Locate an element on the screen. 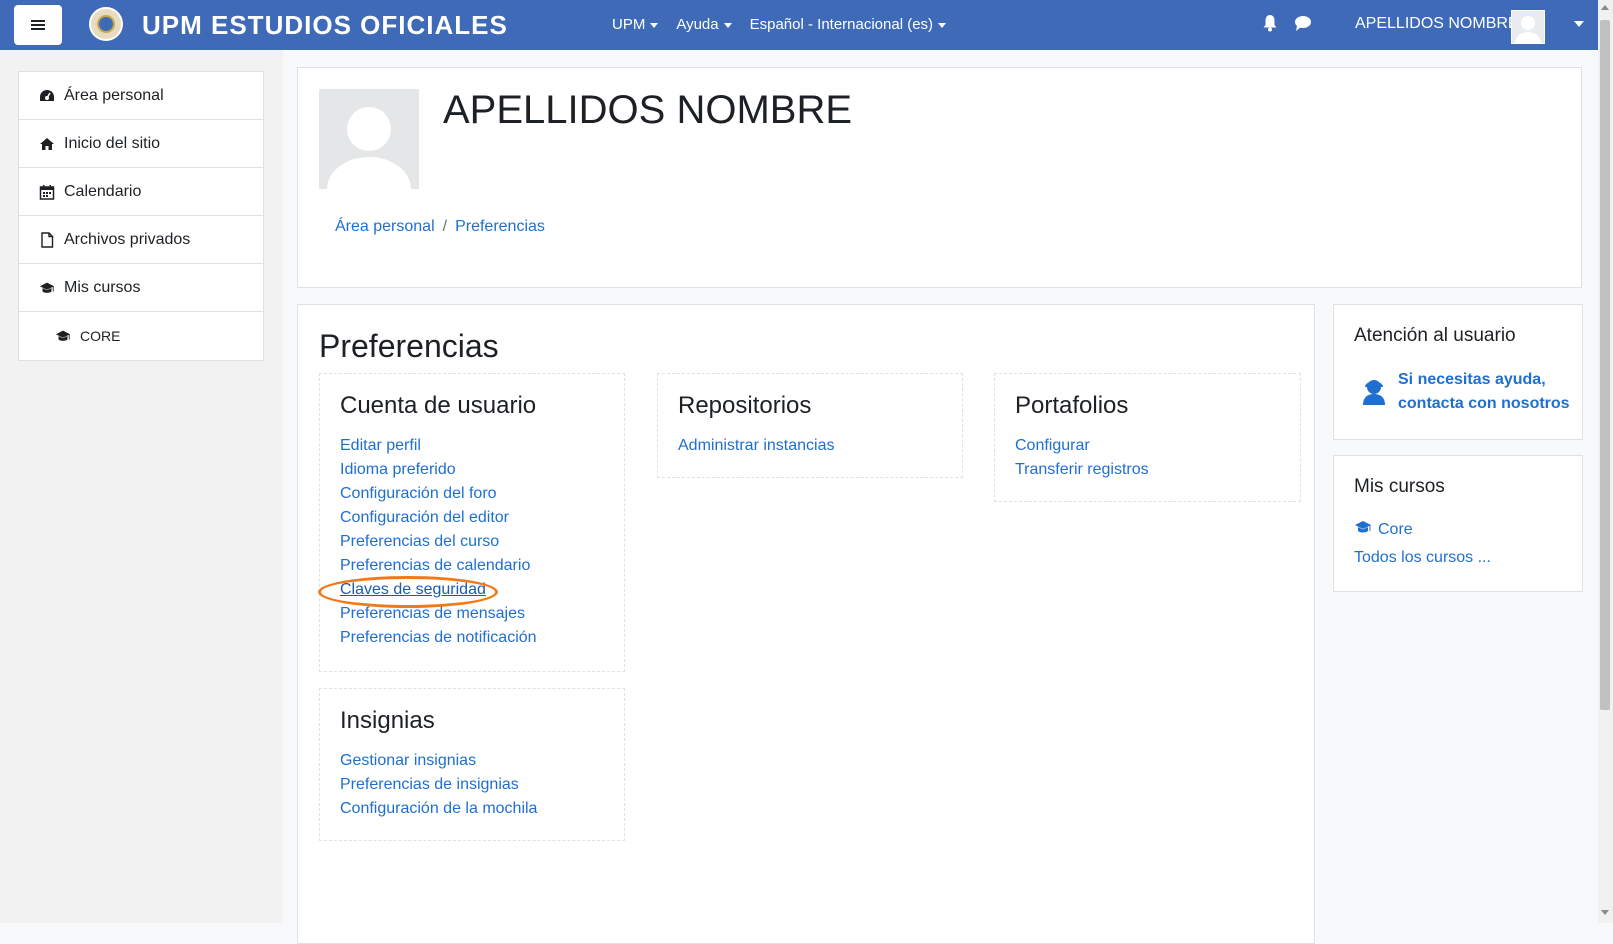 The image size is (1613, 944). link-editar-perfil: Editar perfil is located at coordinates (438, 446).